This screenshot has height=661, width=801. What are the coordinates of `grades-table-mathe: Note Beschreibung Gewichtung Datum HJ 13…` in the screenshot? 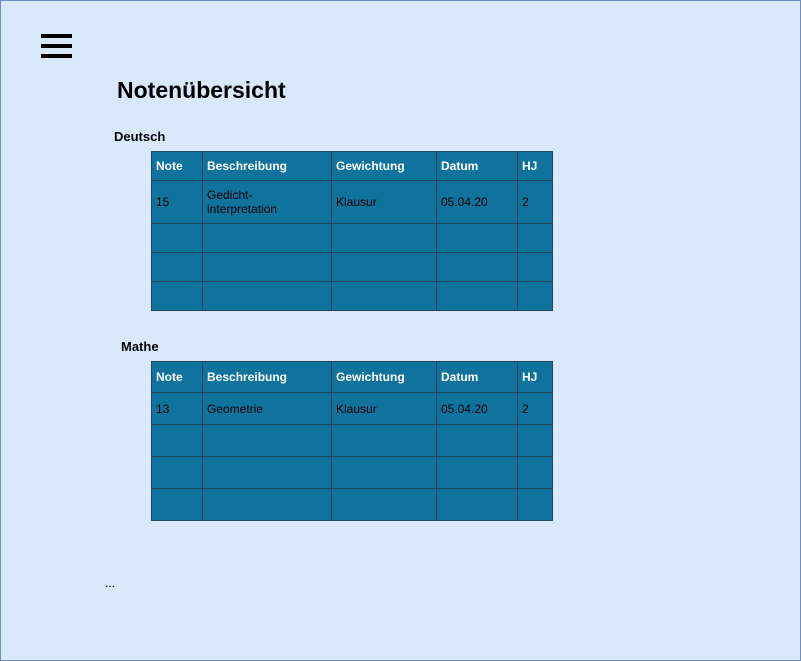 It's located at (352, 441).